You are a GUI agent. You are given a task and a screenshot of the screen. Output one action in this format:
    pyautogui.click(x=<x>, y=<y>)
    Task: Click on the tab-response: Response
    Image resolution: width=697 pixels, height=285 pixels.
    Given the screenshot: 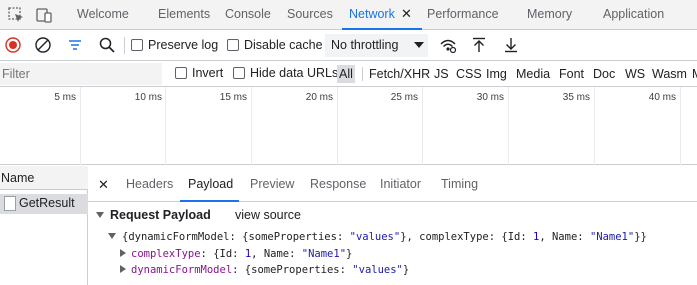 What is the action you would take?
    pyautogui.click(x=338, y=184)
    